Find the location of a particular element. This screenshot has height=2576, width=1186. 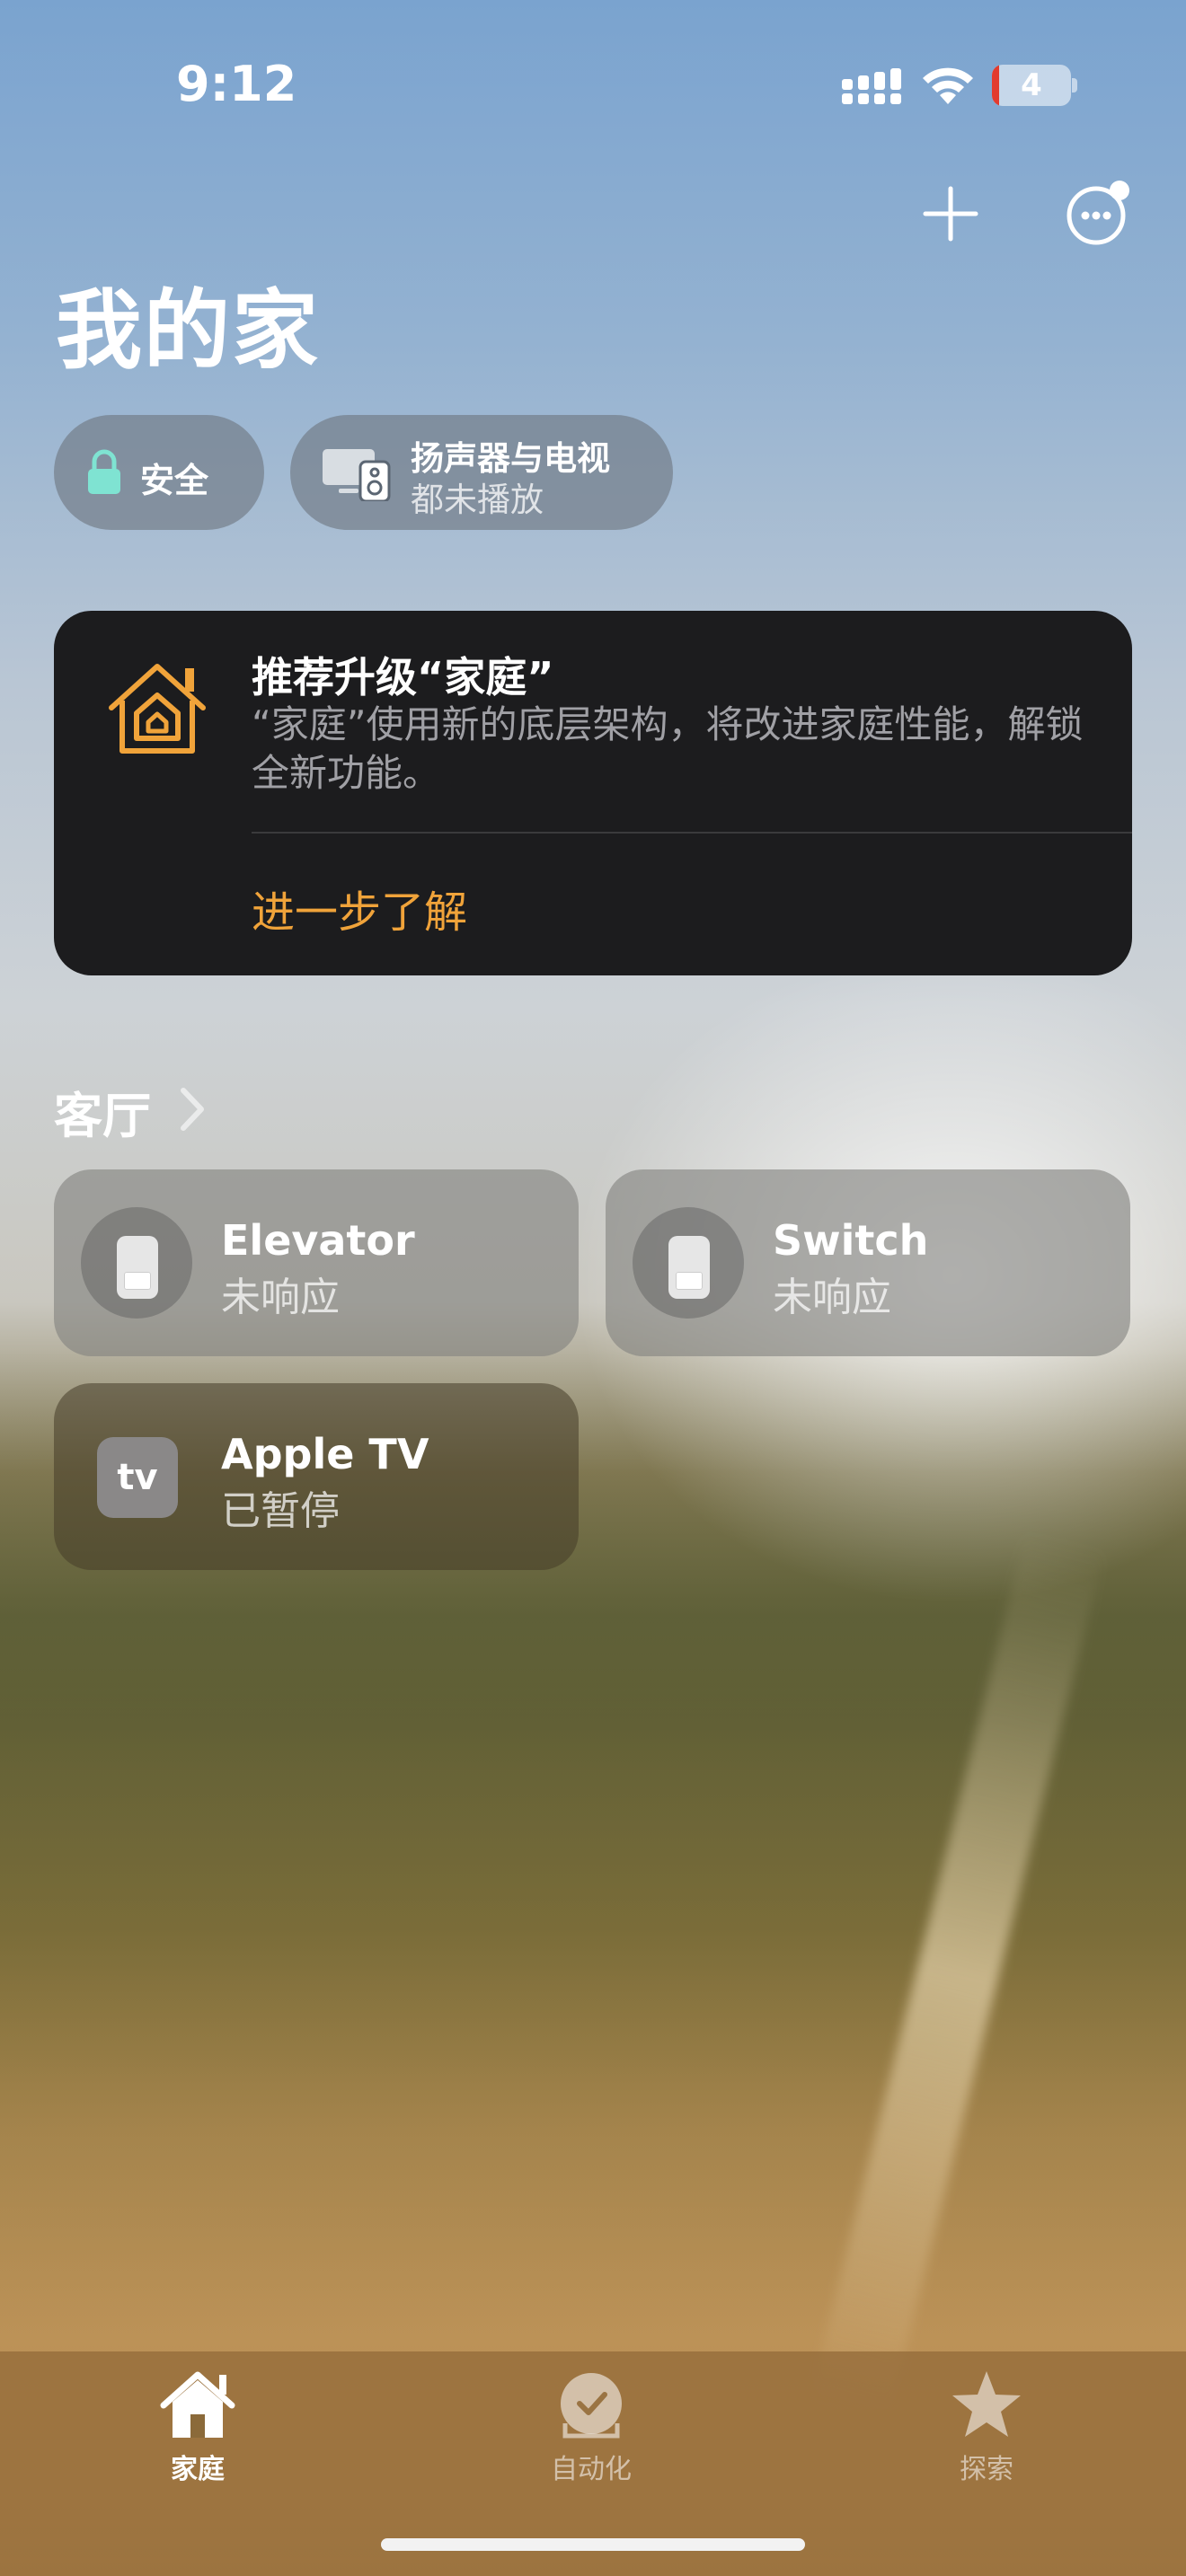

battery-indicator: 4 is located at coordinates (1031, 85).